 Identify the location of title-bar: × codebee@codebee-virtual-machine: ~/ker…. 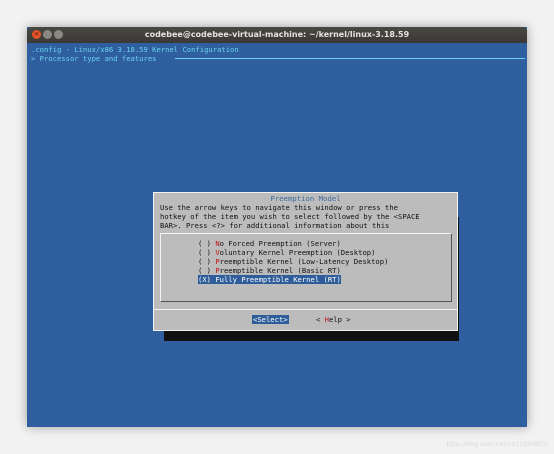
(277, 35).